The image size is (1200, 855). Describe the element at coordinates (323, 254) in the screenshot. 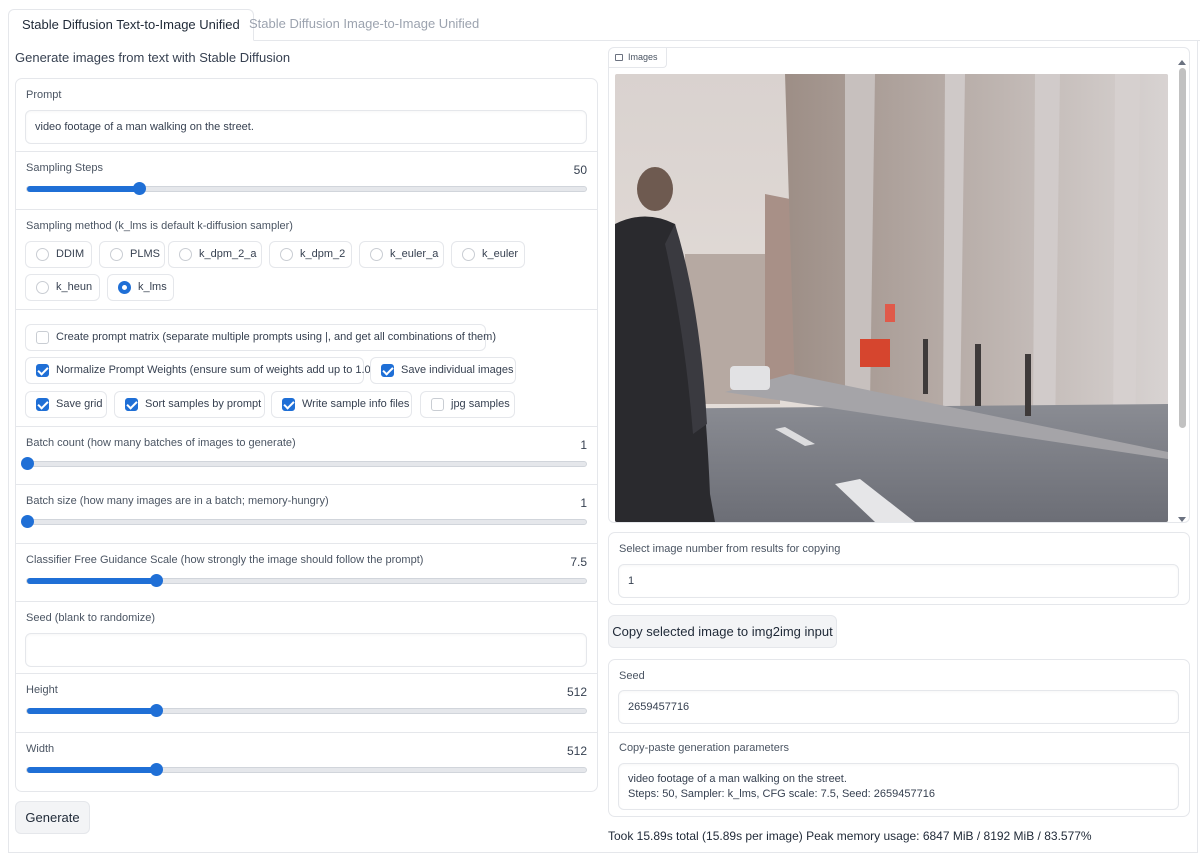

I see `radio-label: k_dpm_2` at that location.